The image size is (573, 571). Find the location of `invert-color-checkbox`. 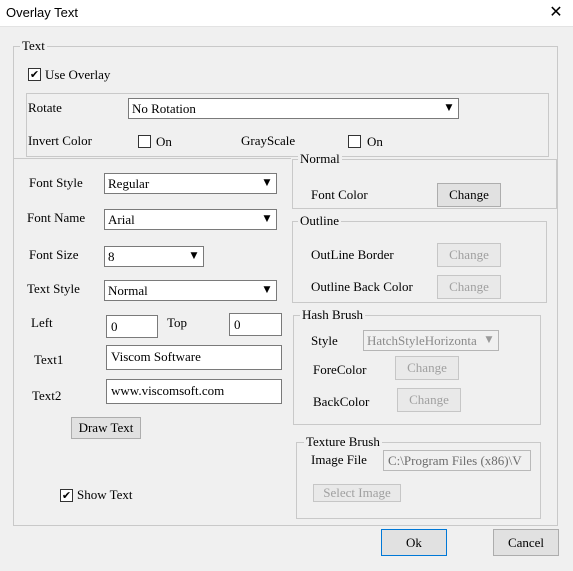

invert-color-checkbox is located at coordinates (144, 141).